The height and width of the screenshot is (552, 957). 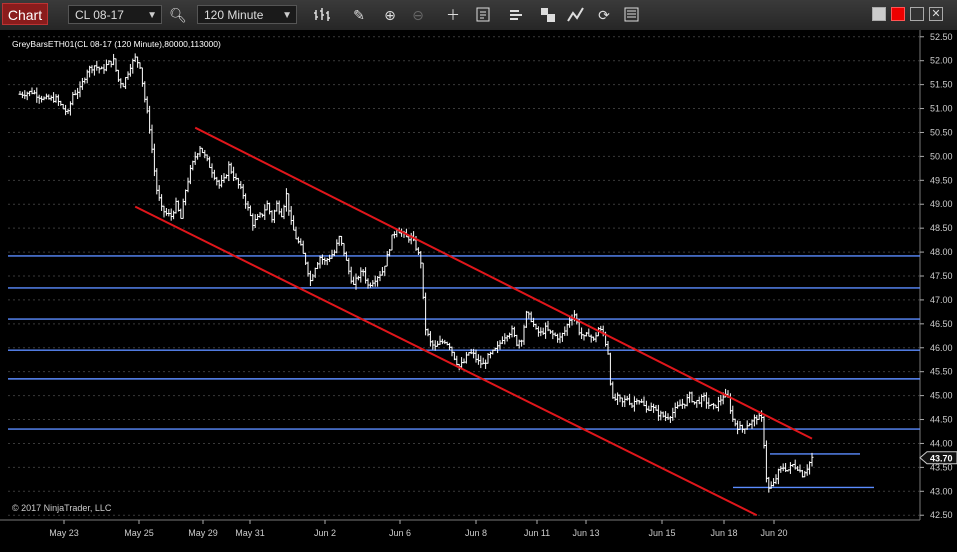 I want to click on x-tick-label: Jun 11, so click(x=537, y=533).